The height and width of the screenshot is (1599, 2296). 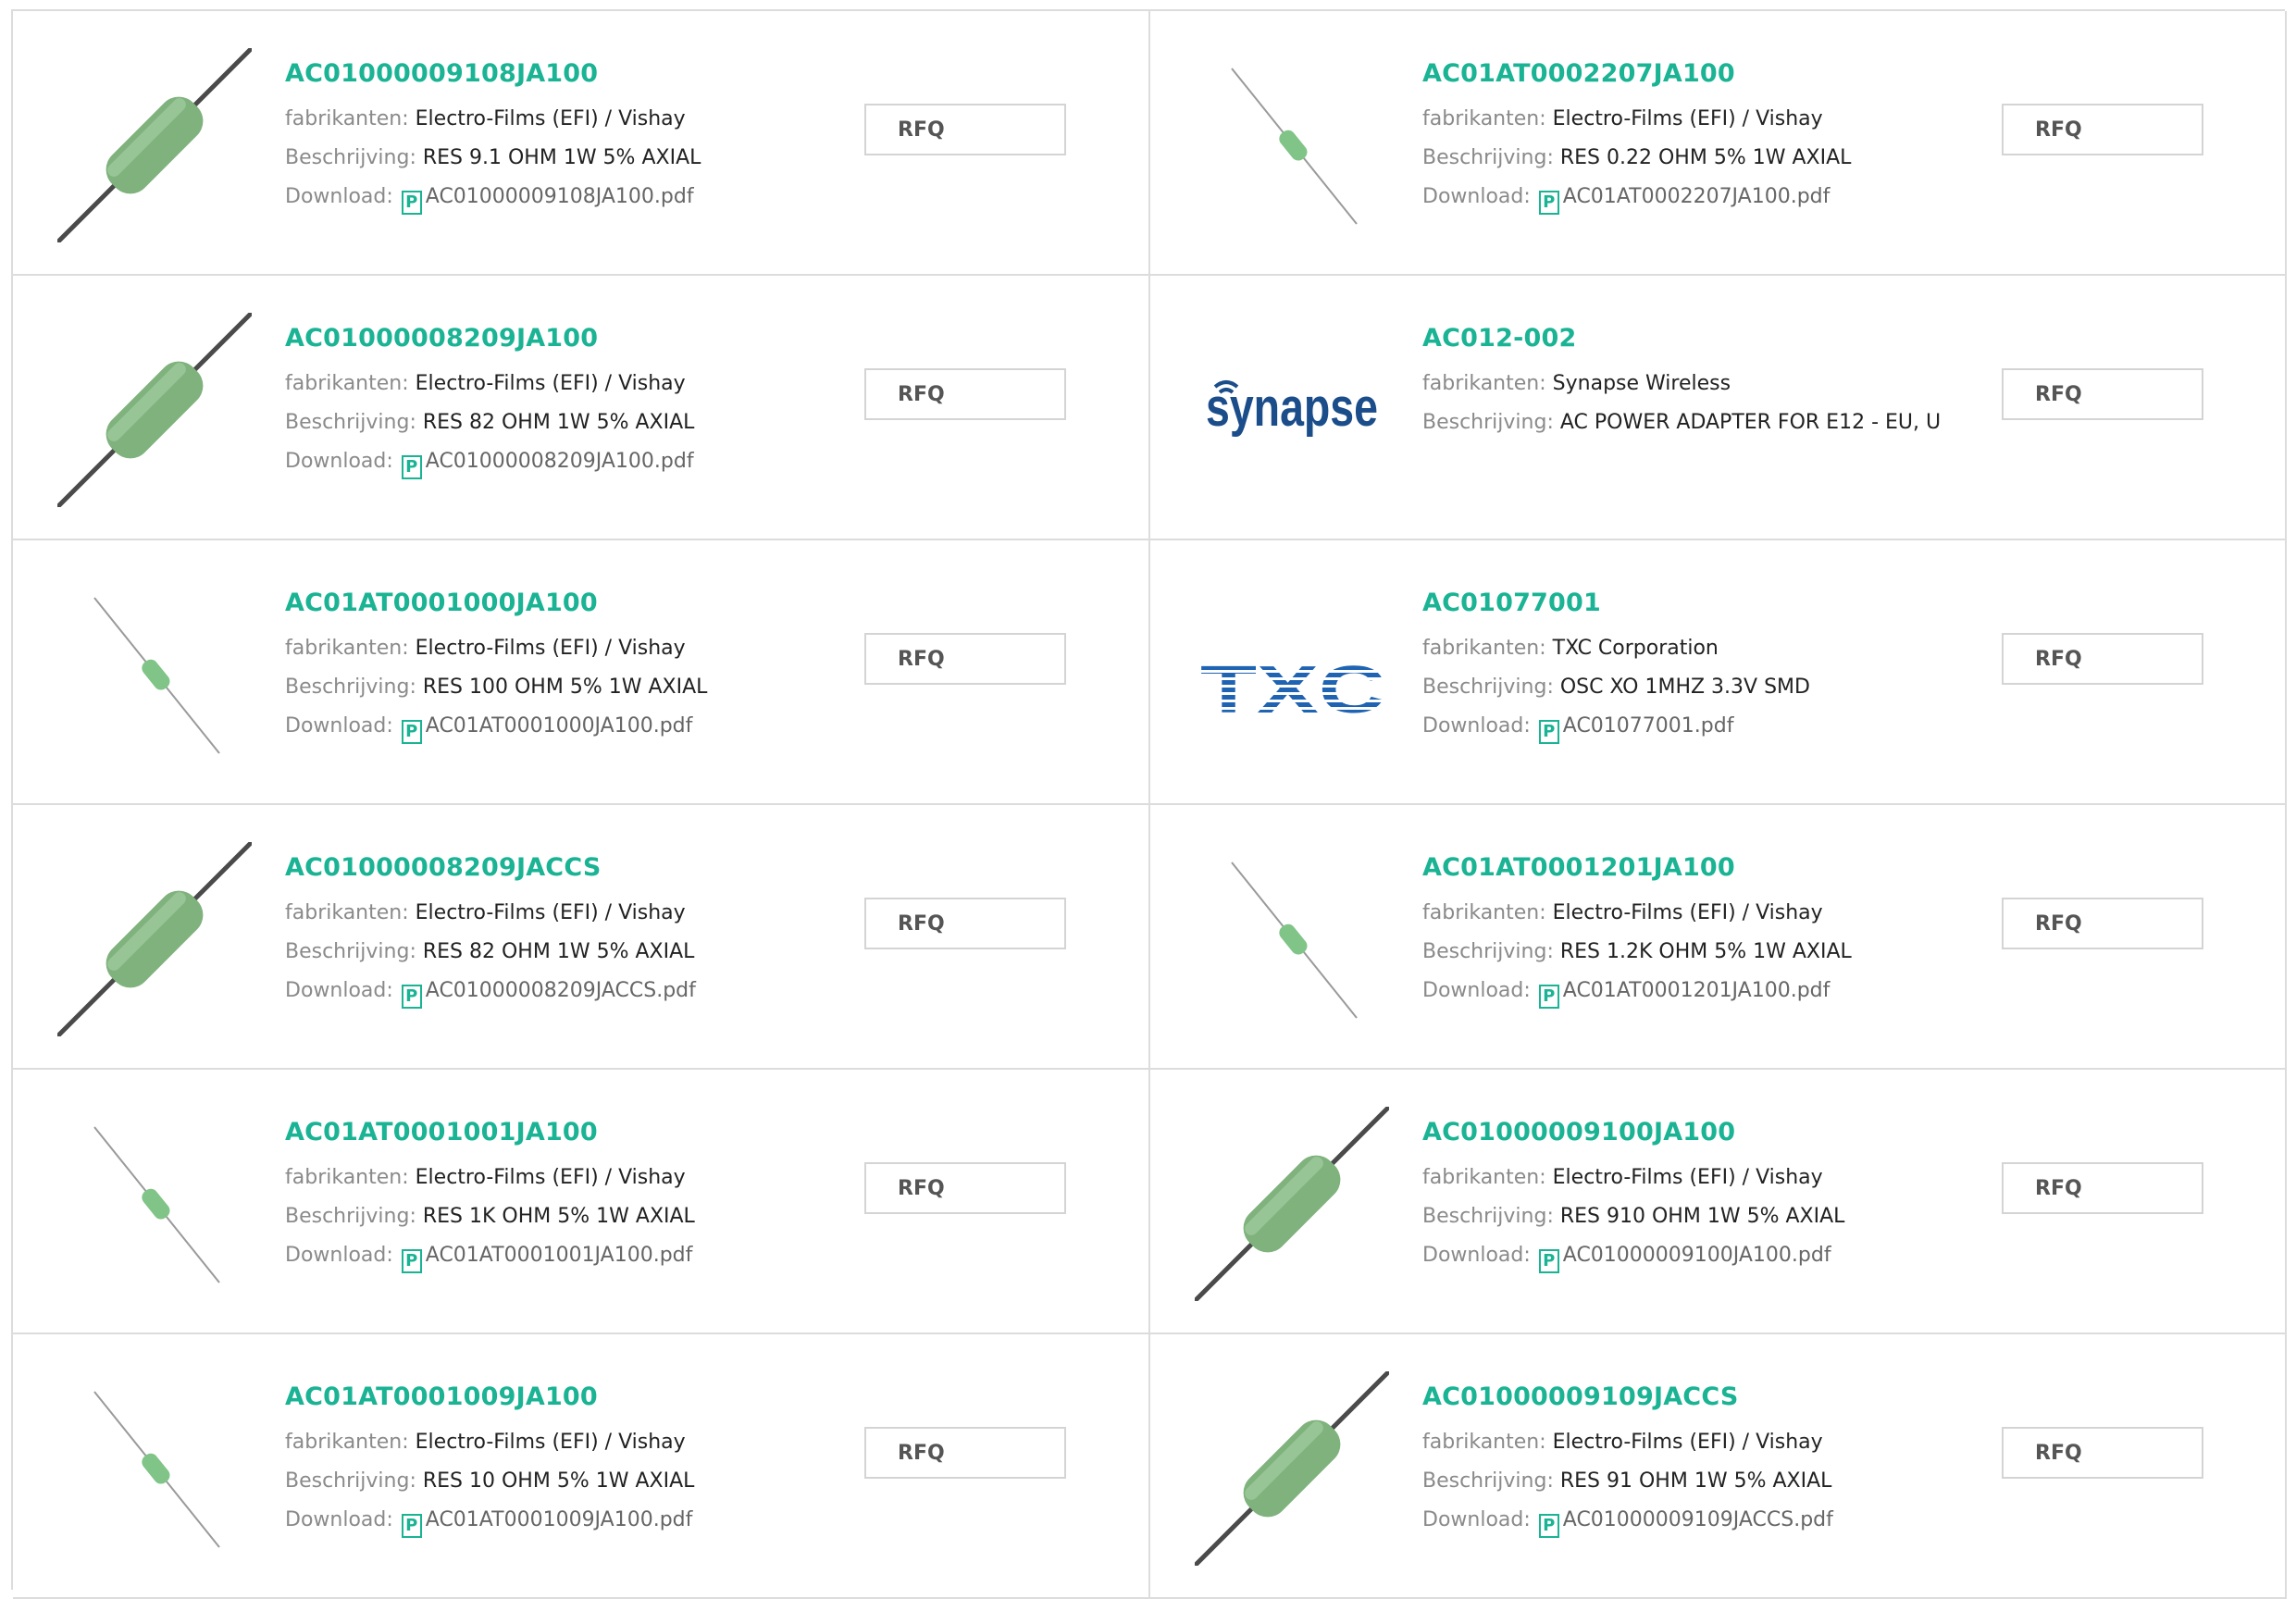 I want to click on part-number-link: AC01077001, so click(x=1701, y=603).